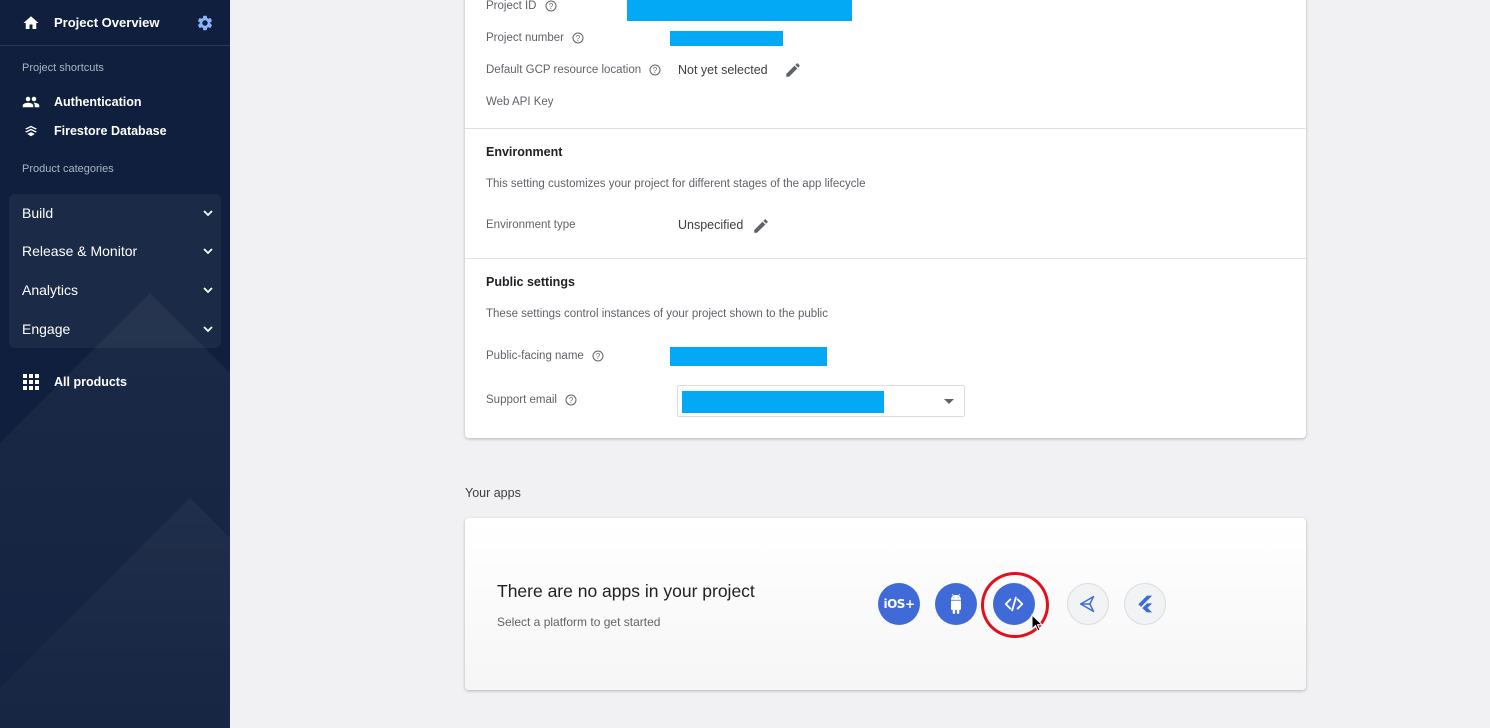  I want to click on ios-icon: iOS+, so click(899, 604).